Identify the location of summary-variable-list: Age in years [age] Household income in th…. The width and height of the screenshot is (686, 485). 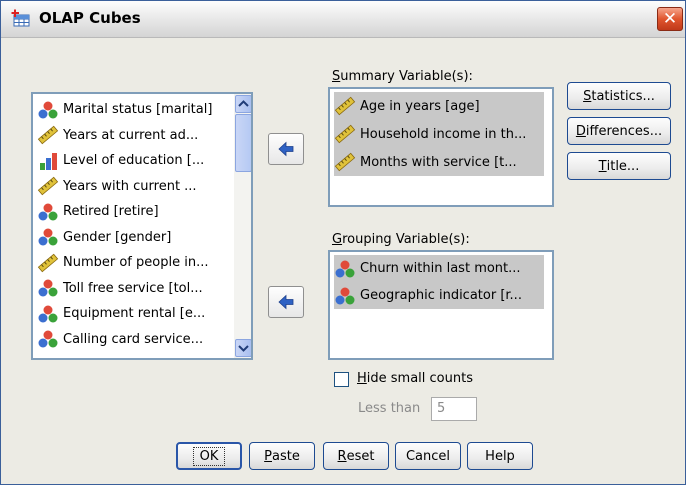
(441, 147).